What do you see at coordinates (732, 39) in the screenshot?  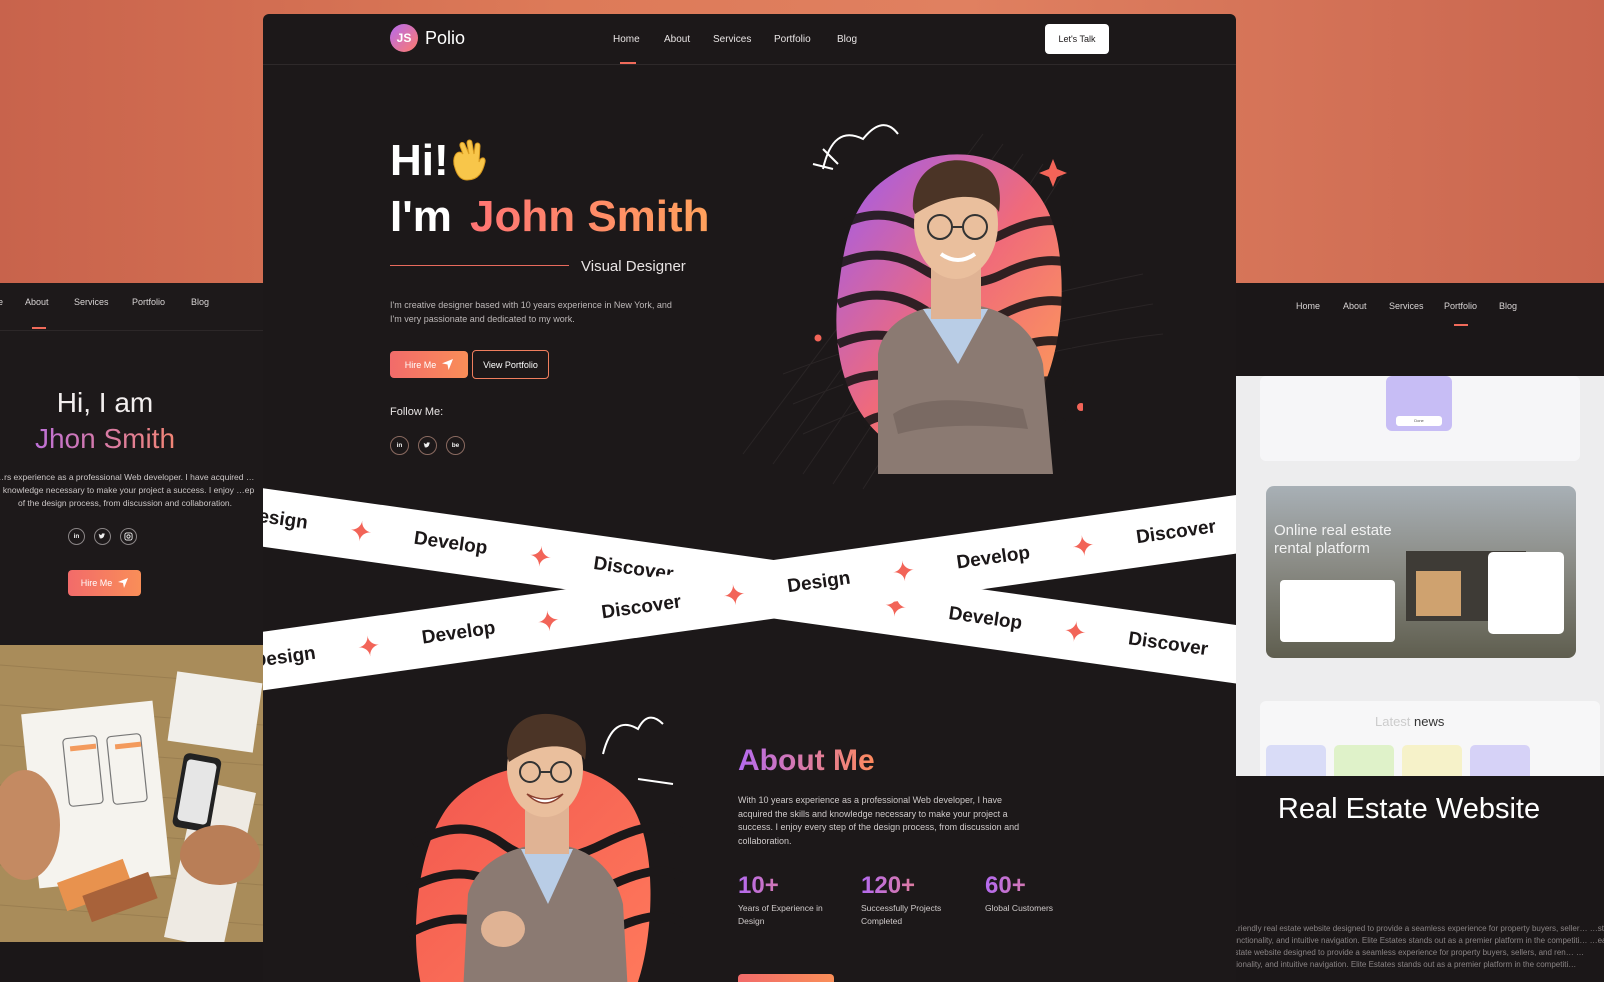 I see `nav-services: Services` at bounding box center [732, 39].